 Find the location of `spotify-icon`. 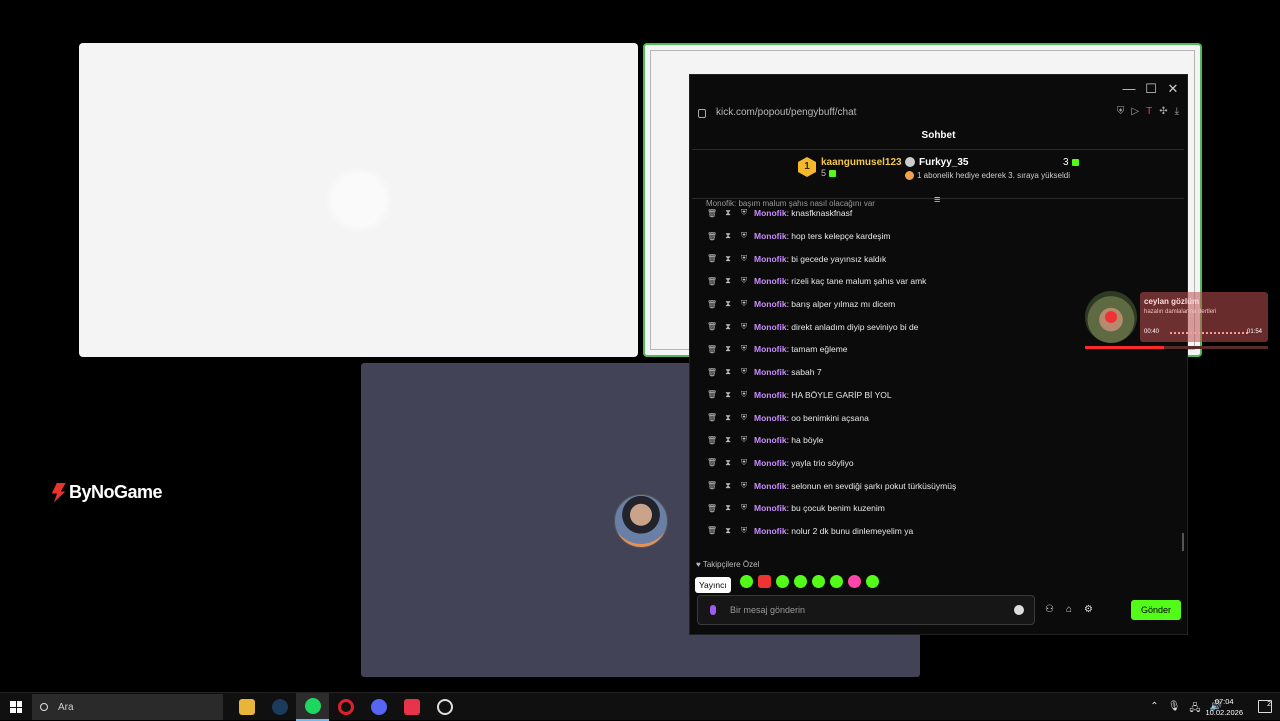

spotify-icon is located at coordinates (312, 707).